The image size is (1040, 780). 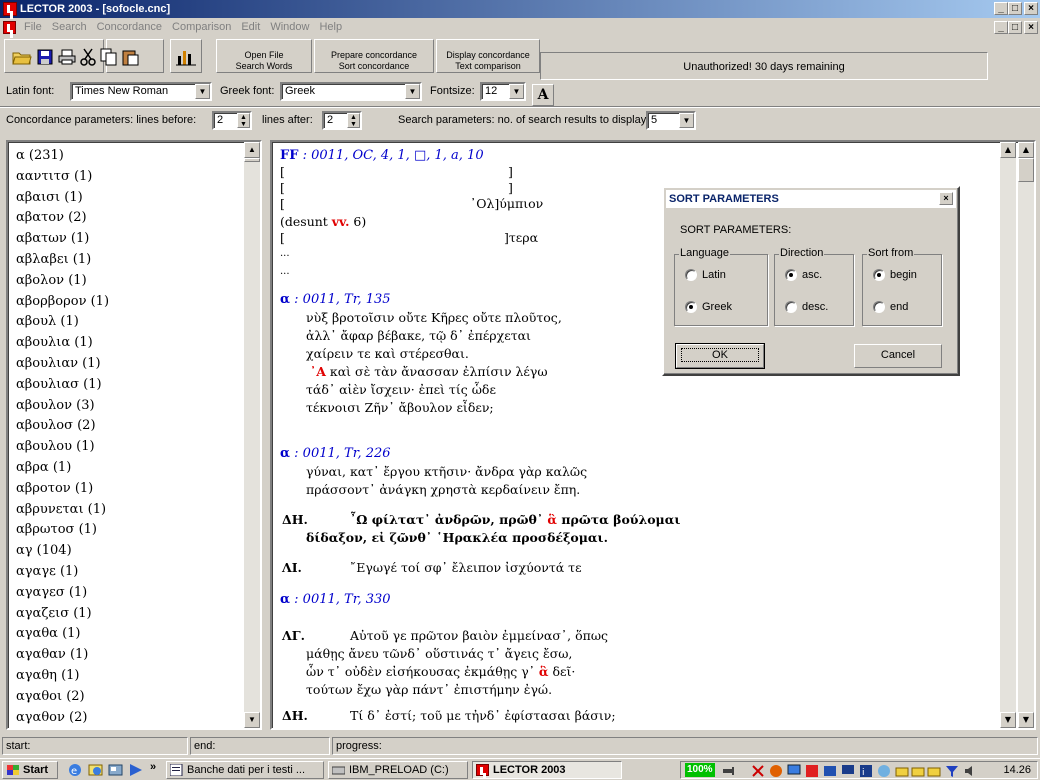 What do you see at coordinates (232, 120) in the screenshot?
I see `lines-before-spinner: 2 ▲ ▼` at bounding box center [232, 120].